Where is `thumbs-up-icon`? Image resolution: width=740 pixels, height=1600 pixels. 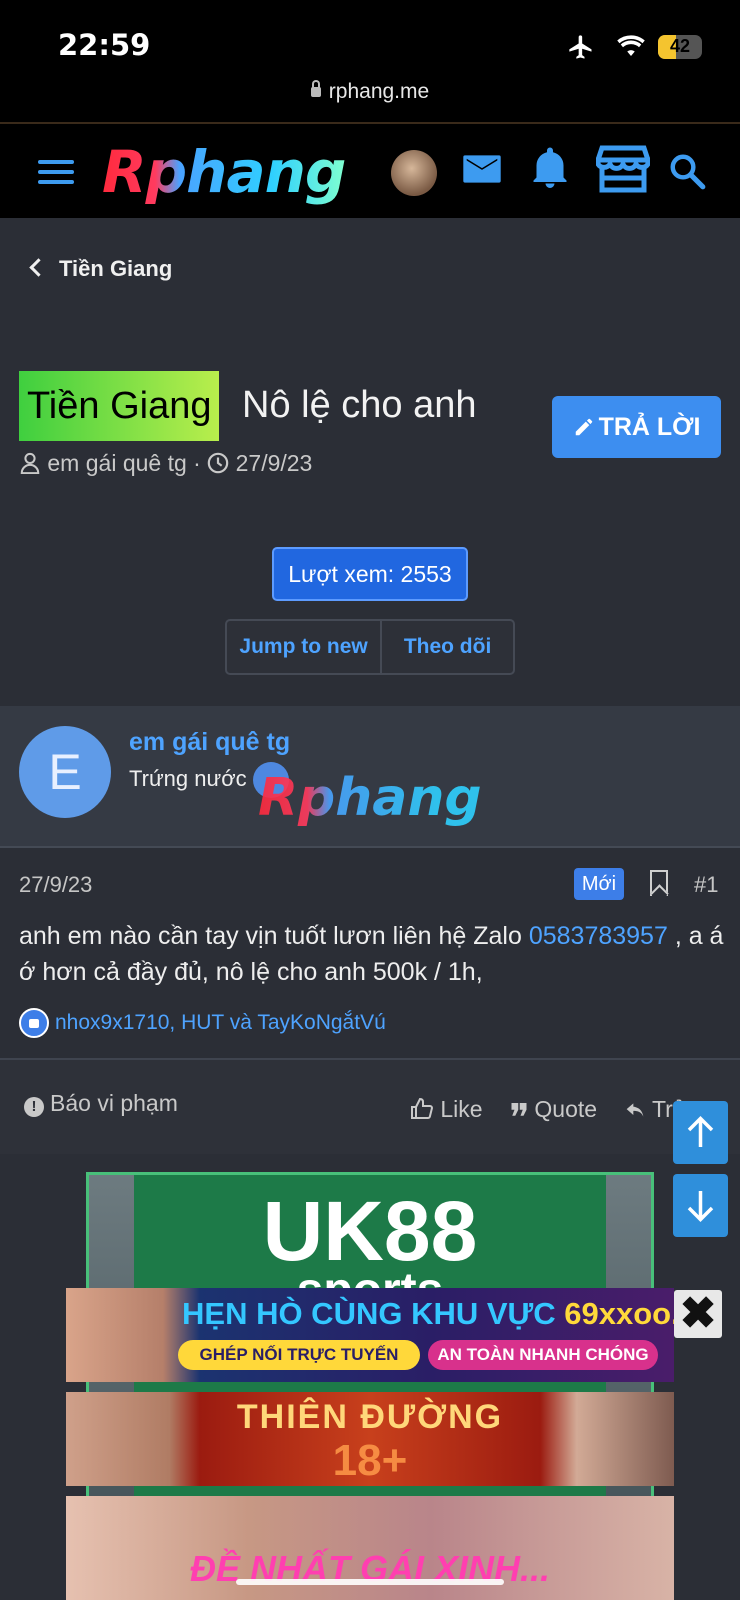 thumbs-up-icon is located at coordinates (34, 1023).